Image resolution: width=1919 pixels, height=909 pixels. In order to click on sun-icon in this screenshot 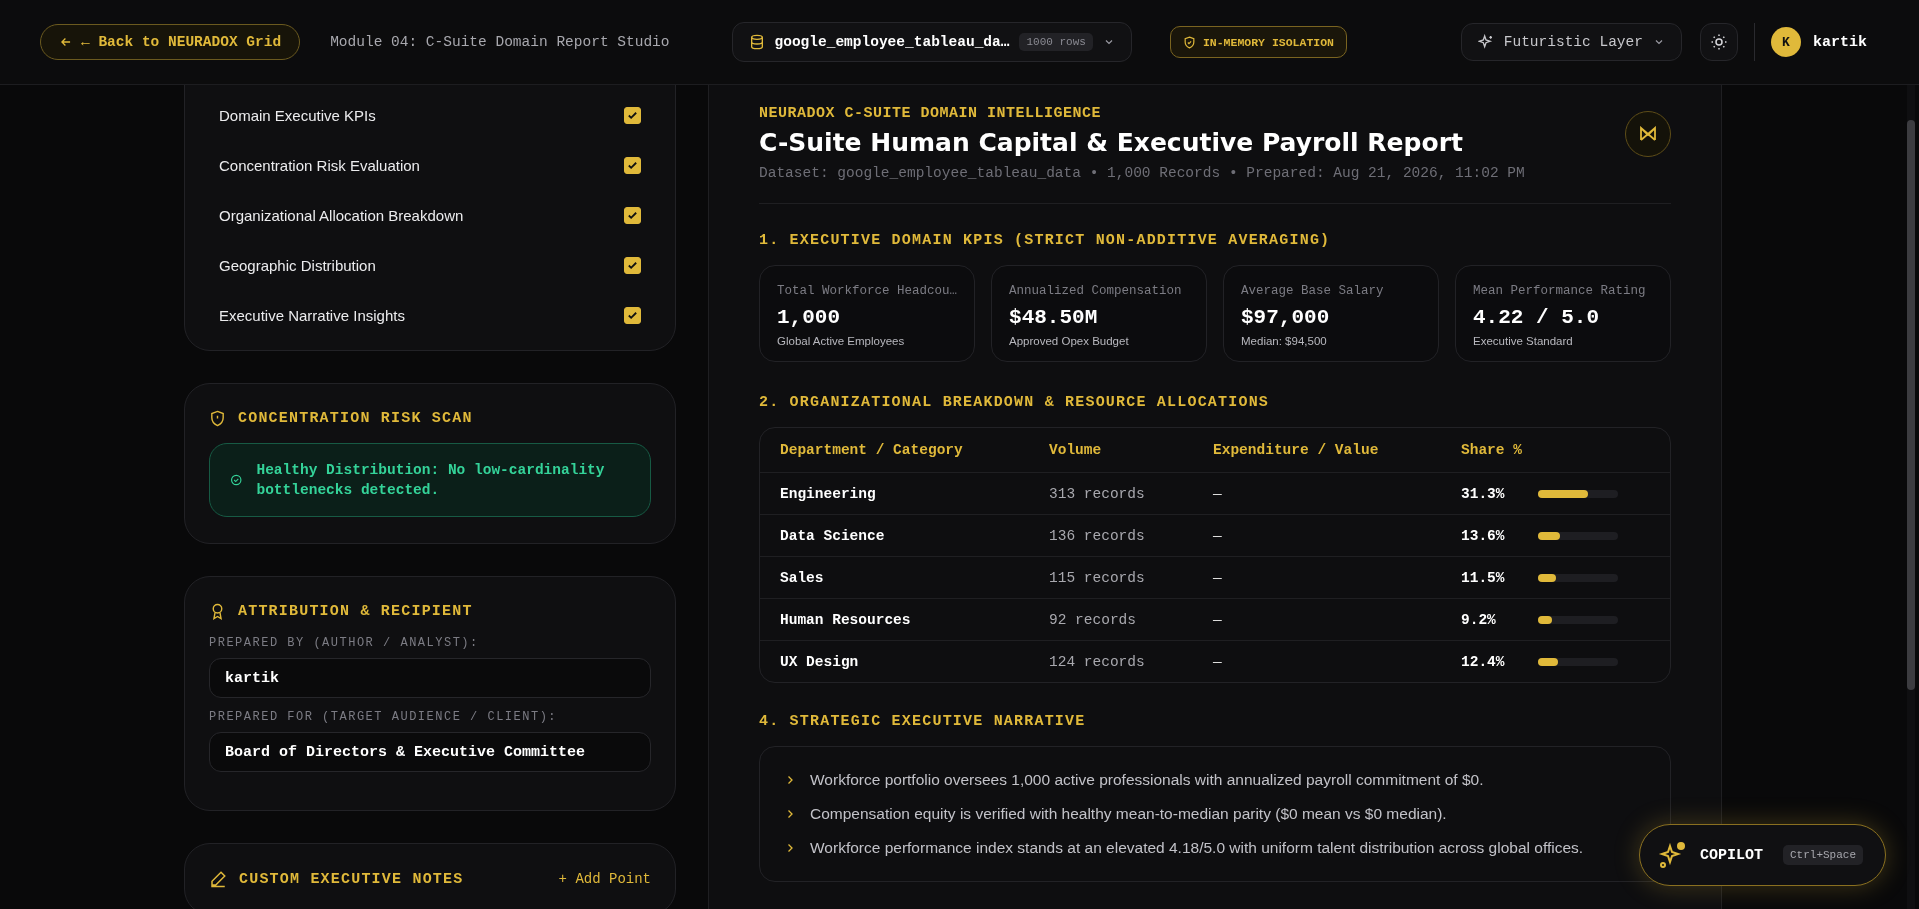, I will do `click(1719, 42)`.